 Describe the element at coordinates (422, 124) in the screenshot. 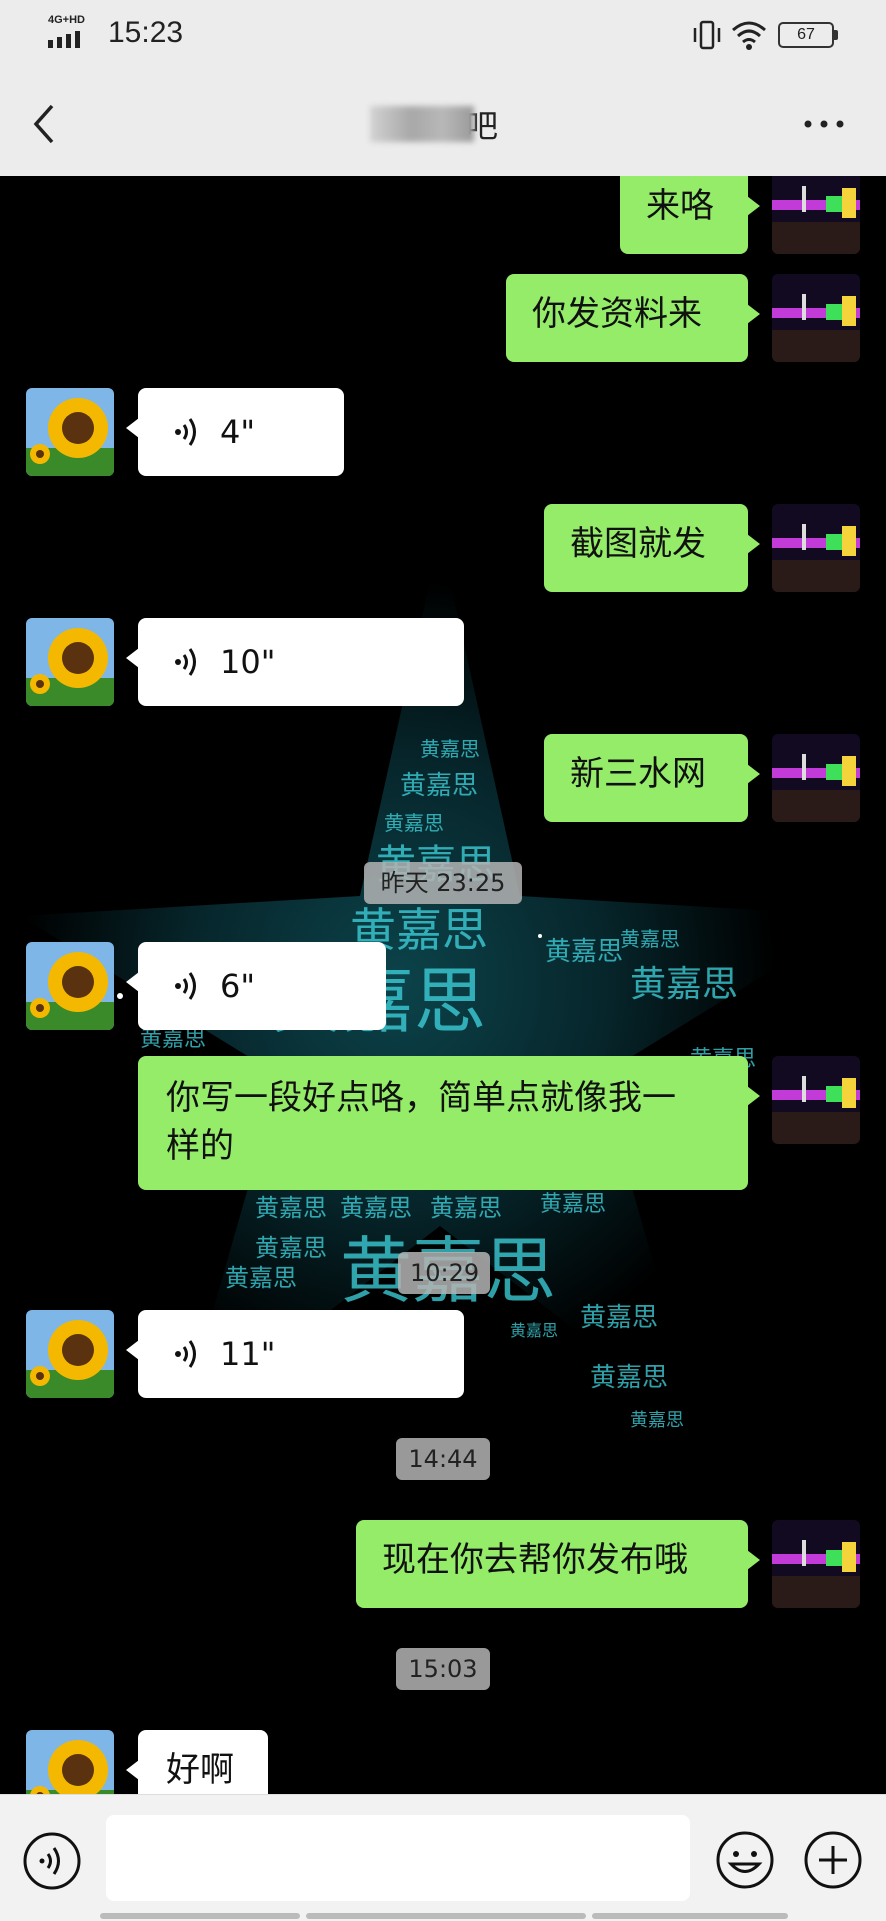

I see `blurred-name` at that location.